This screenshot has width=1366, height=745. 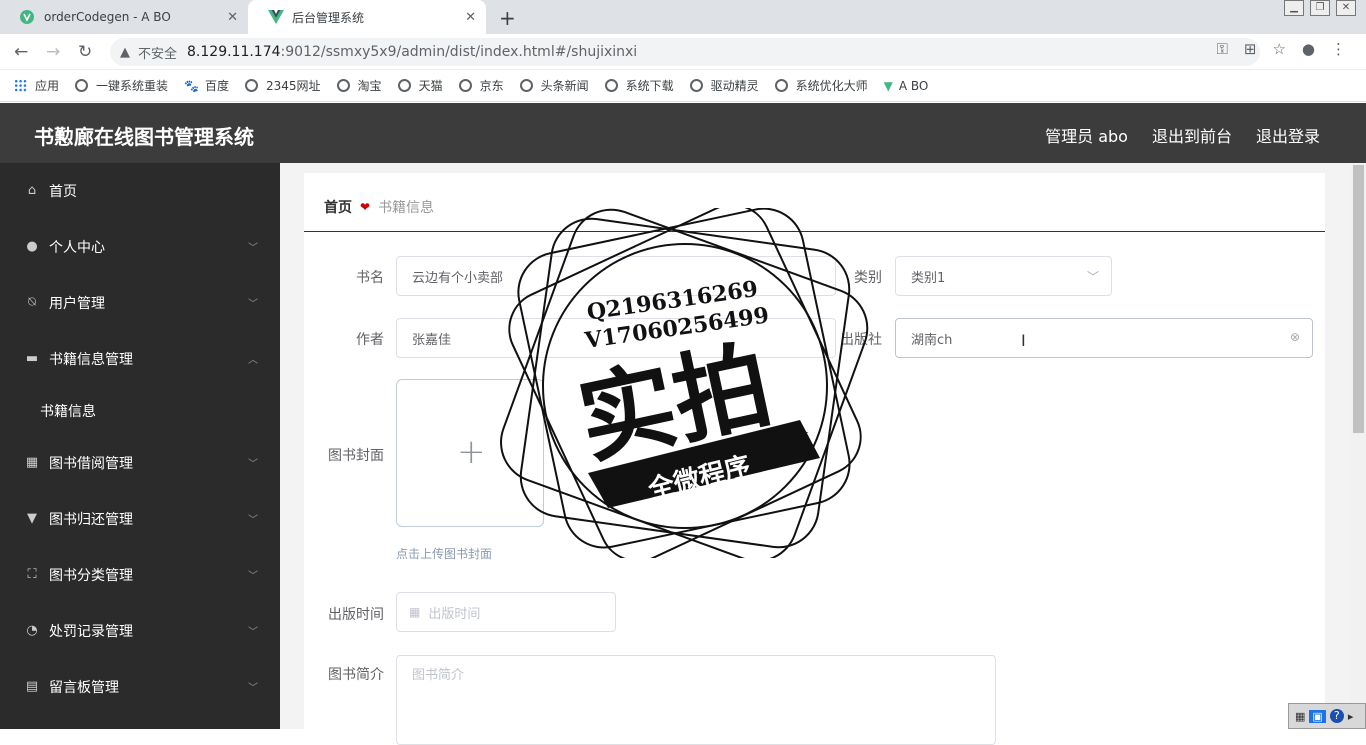 What do you see at coordinates (283, 85) in the screenshot?
I see `bookmark-item: 2345网址` at bounding box center [283, 85].